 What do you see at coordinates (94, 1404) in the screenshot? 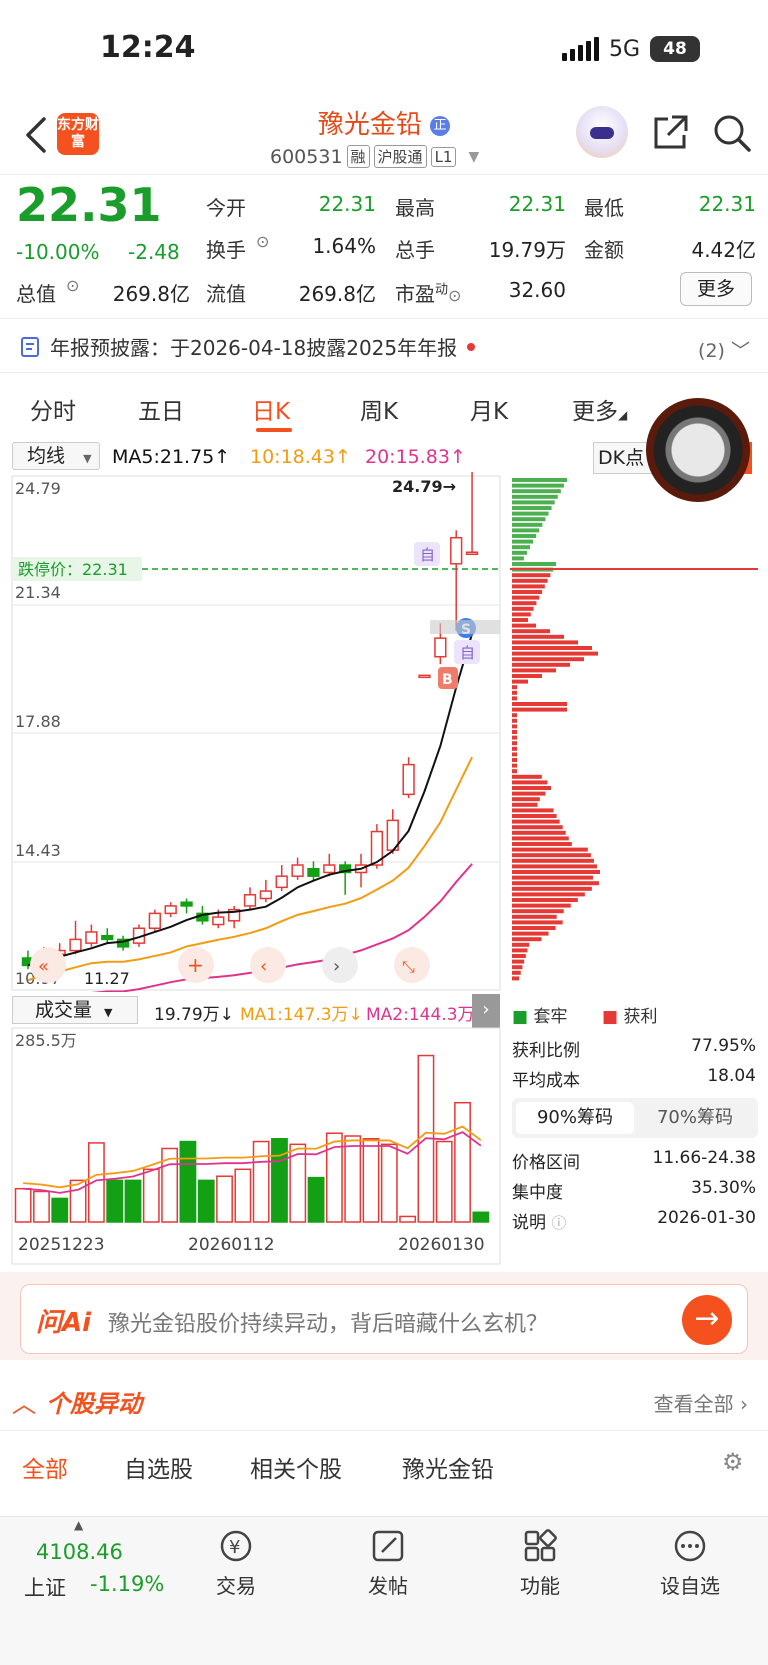
I see `section-title: 个股异动` at bounding box center [94, 1404].